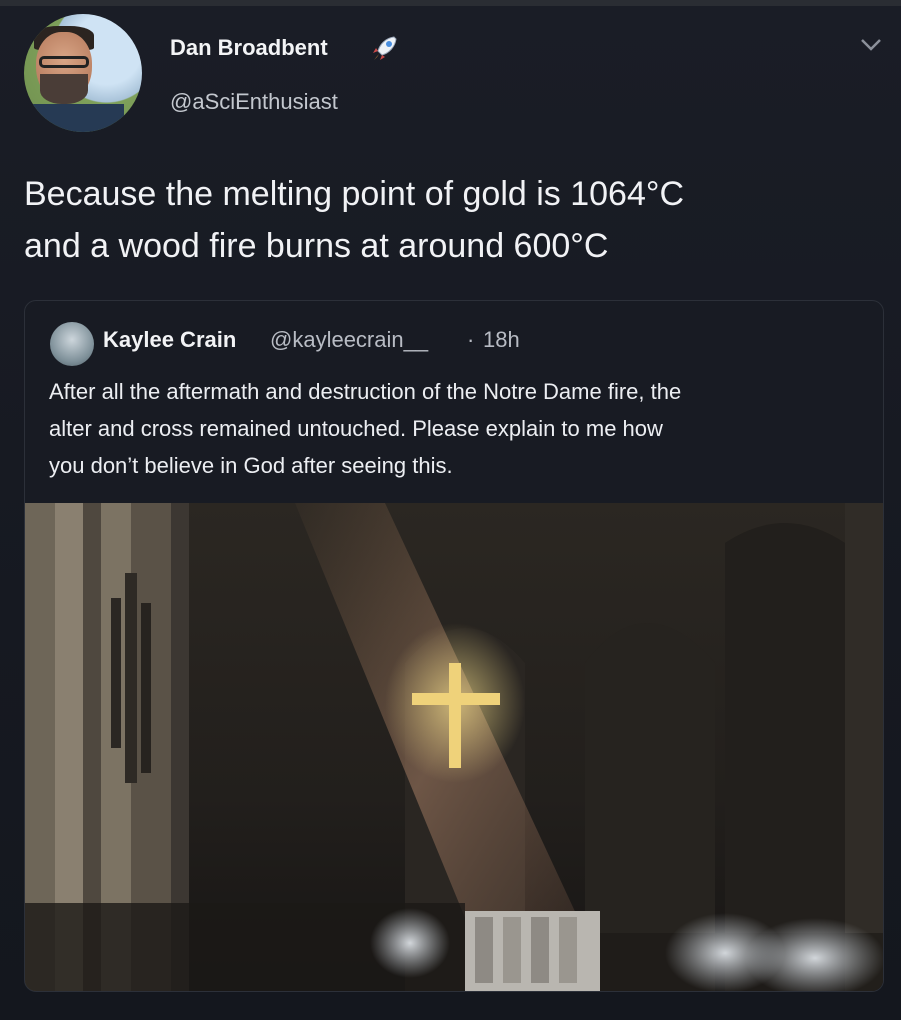  Describe the element at coordinates (169, 340) in the screenshot. I see `quoted-author-display-name: Kaylee Crain` at that location.